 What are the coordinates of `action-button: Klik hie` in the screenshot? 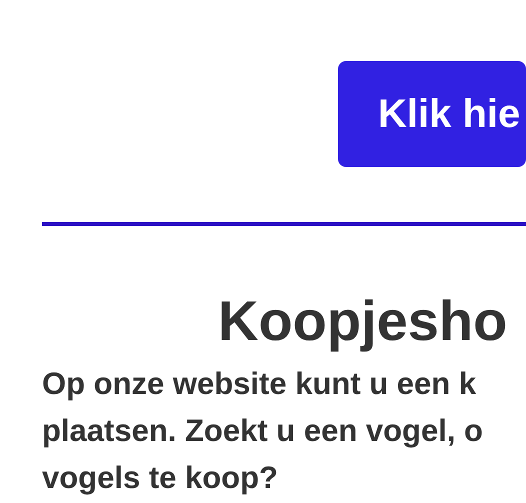 It's located at (432, 114).